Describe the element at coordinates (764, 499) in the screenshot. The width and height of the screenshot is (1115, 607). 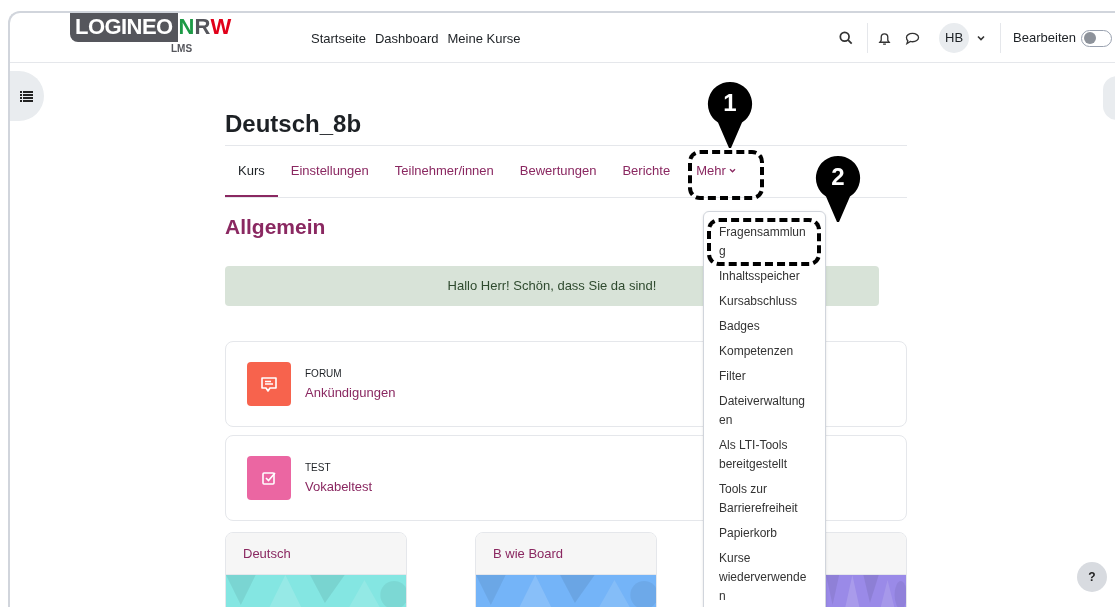
I see `menu-item: Tools zur Barrierefreiheit` at that location.